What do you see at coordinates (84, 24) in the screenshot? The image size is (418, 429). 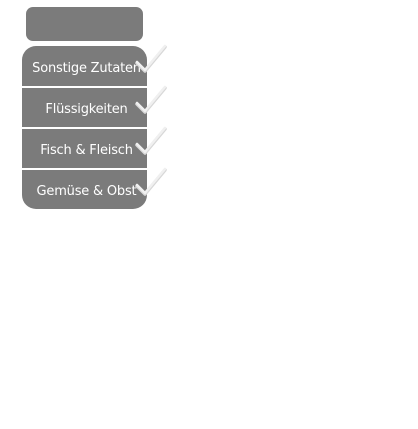 I see `header-bar` at bounding box center [84, 24].